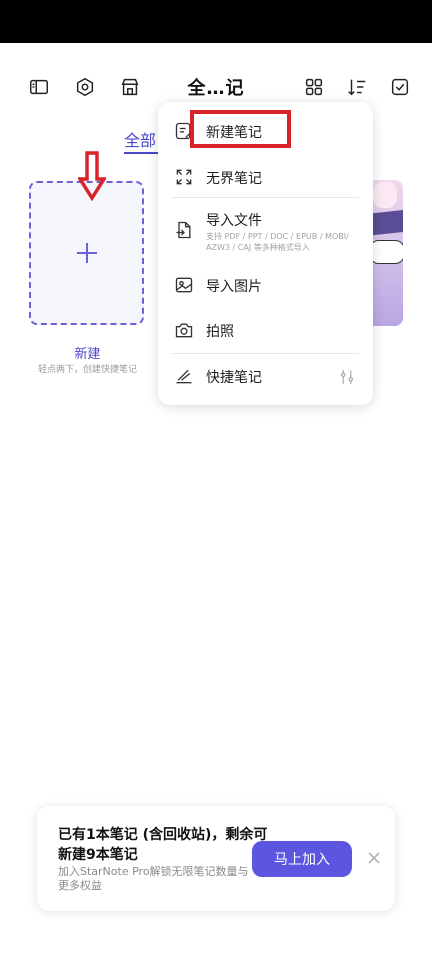  Describe the element at coordinates (220, 332) in the screenshot. I see `menu-label: 拍照` at that location.